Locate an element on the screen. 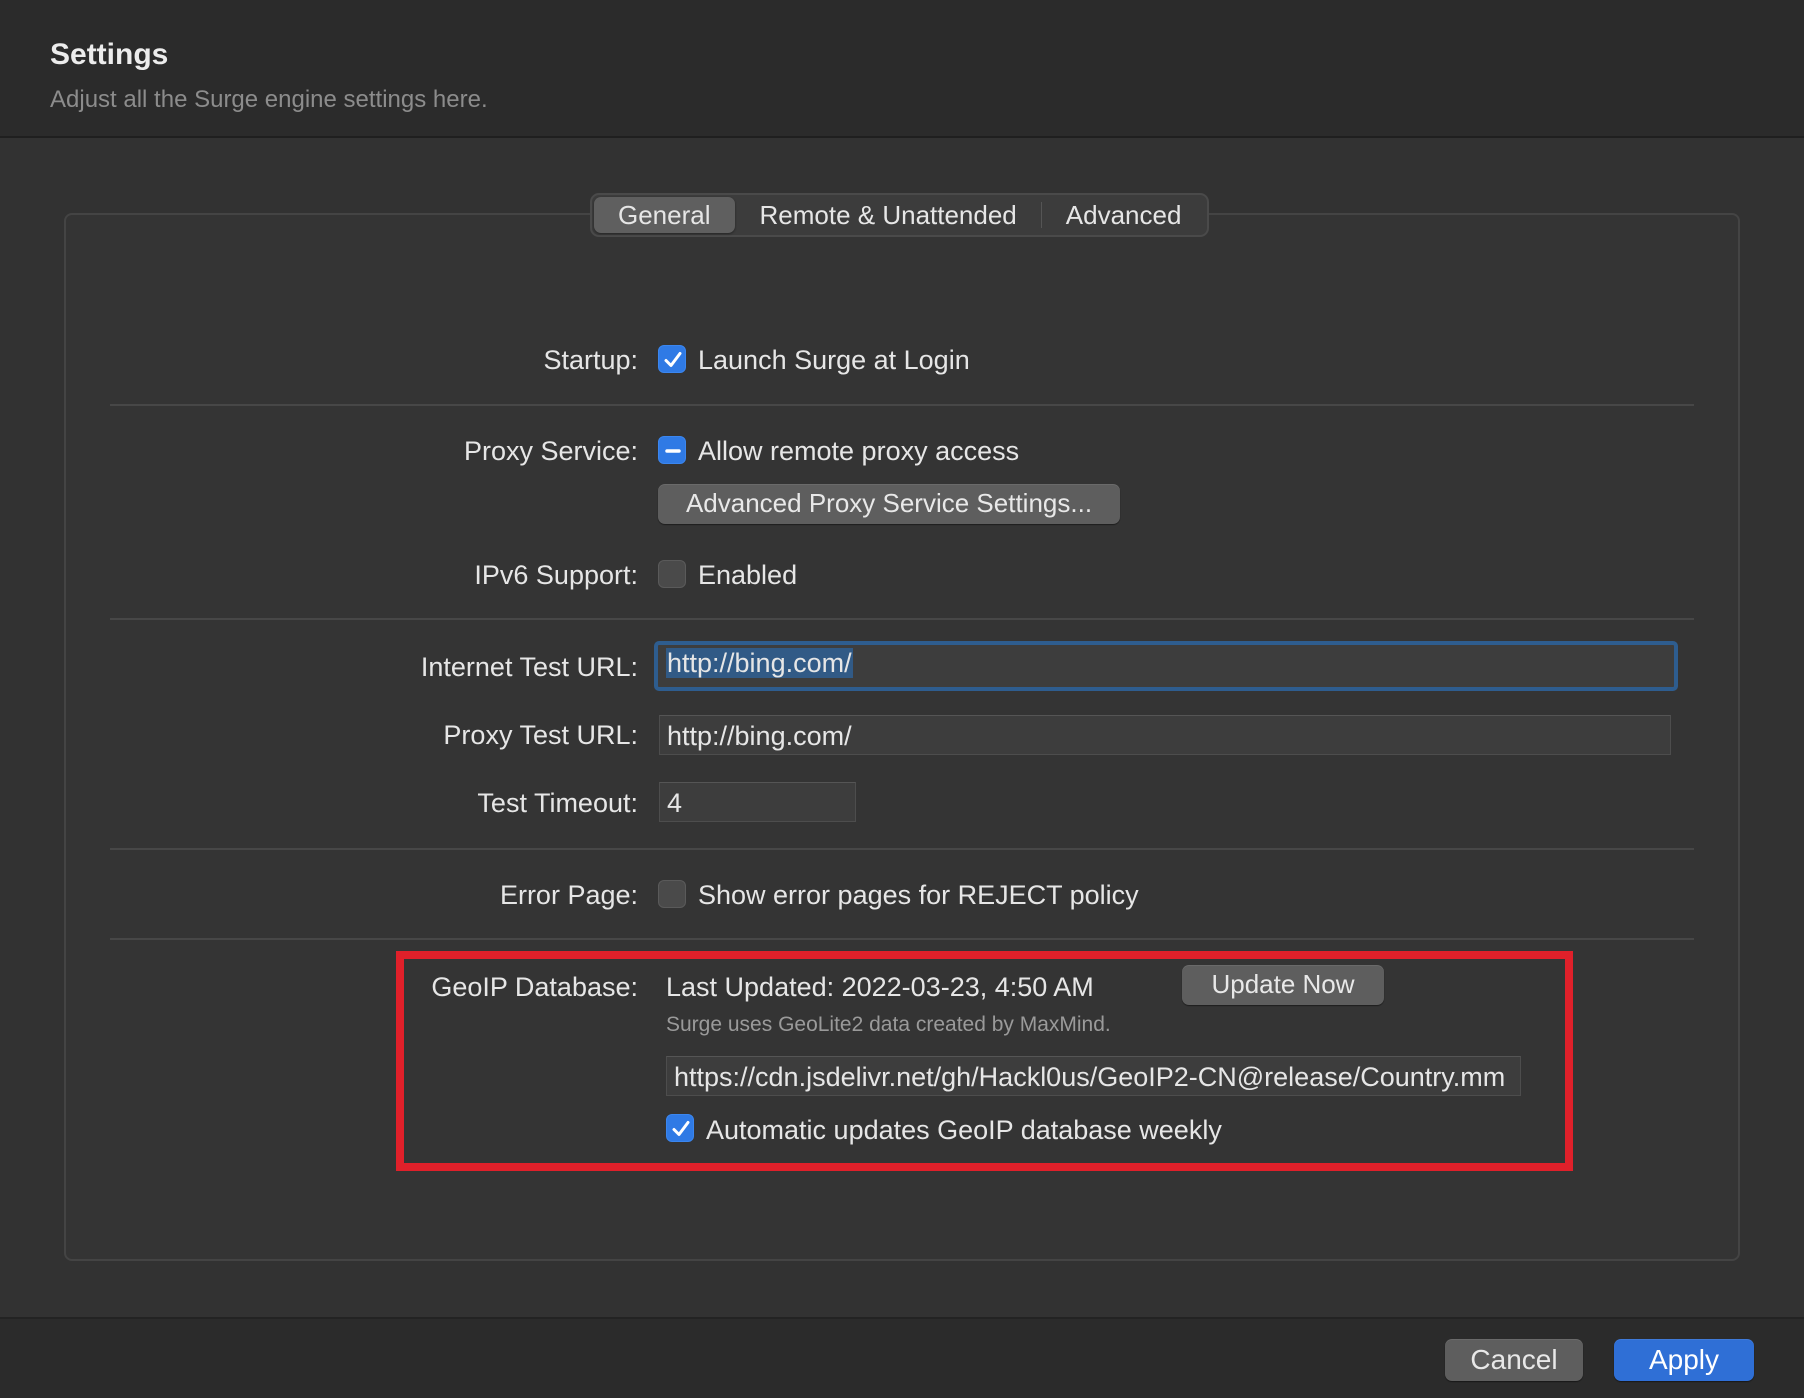 Image resolution: width=1804 pixels, height=1398 pixels. launch-at-login-label: Launch Surge at Login is located at coordinates (834, 360).